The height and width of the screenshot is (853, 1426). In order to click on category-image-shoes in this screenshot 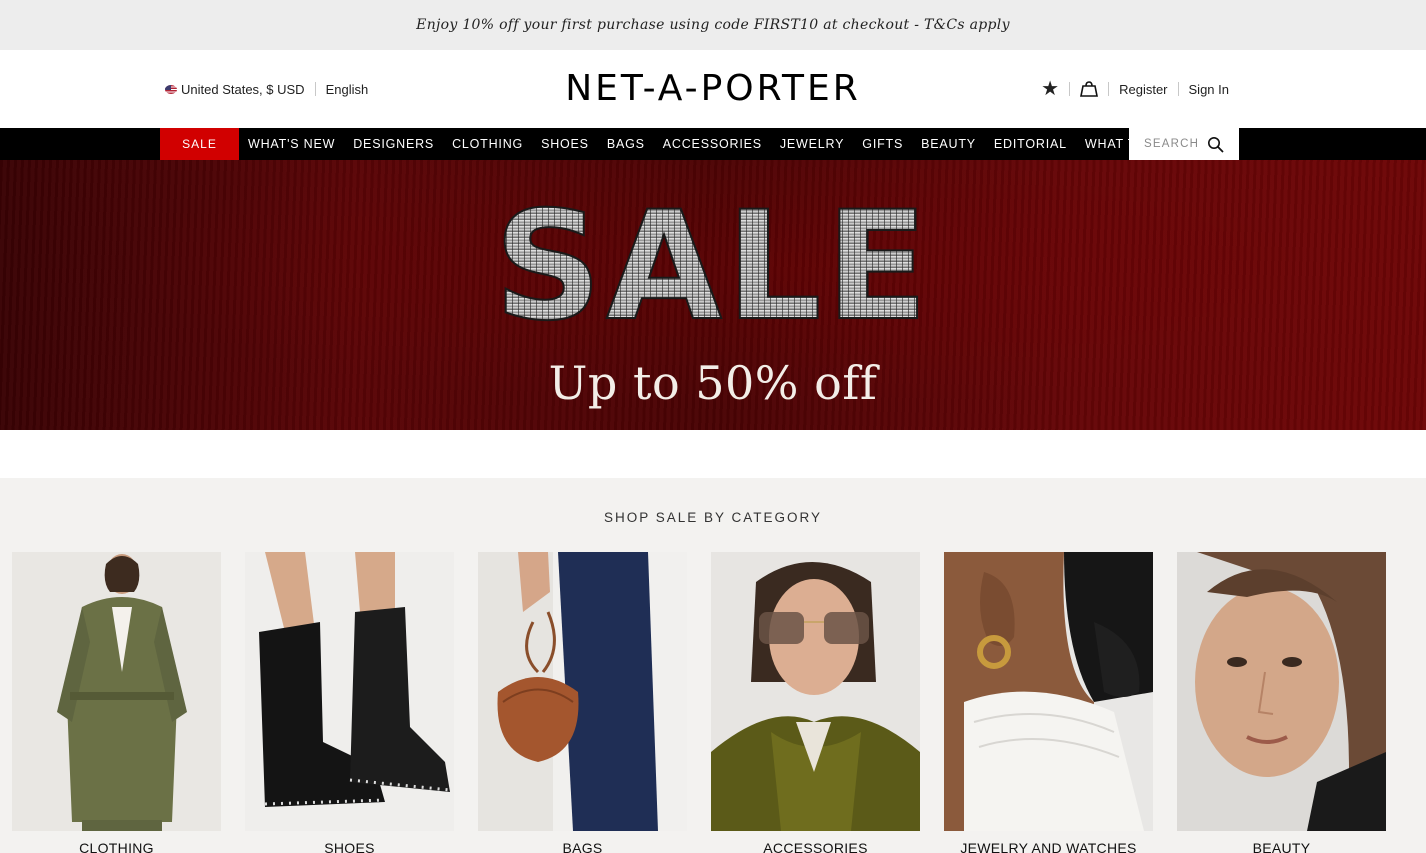, I will do `click(349, 691)`.